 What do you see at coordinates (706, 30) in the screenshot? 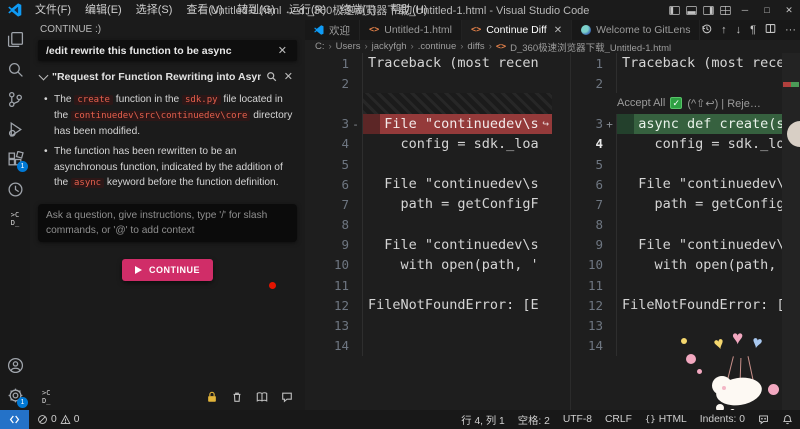
I see `timeline-history-icon` at bounding box center [706, 30].